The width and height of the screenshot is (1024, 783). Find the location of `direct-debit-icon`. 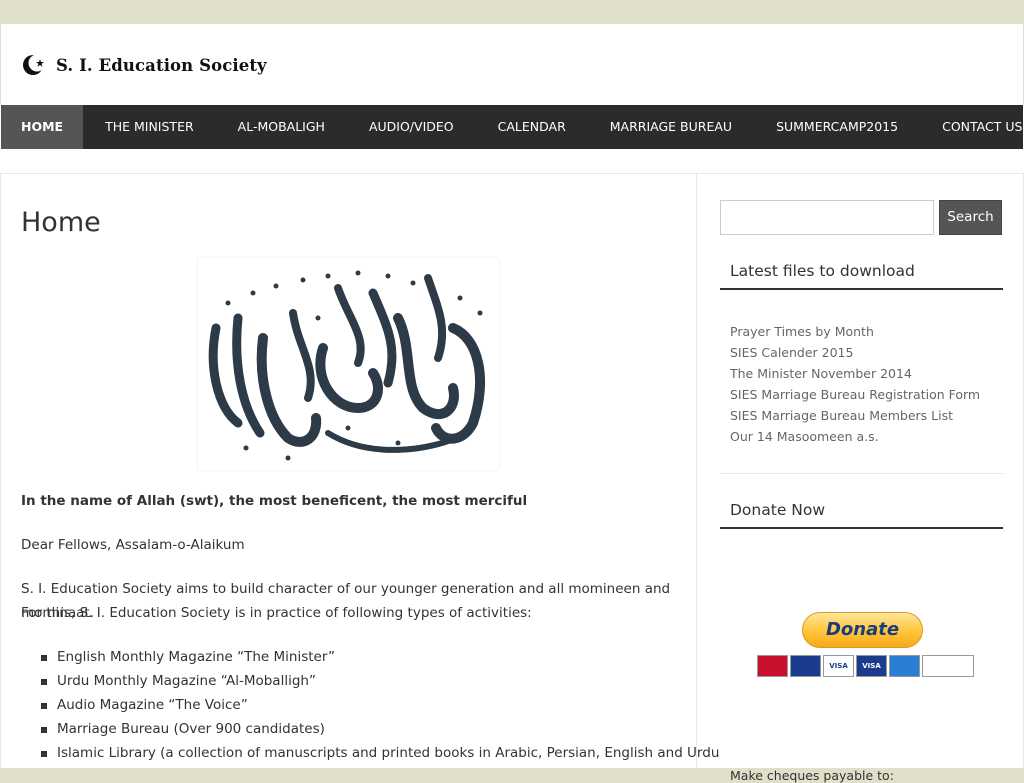

direct-debit-icon is located at coordinates (948, 666).